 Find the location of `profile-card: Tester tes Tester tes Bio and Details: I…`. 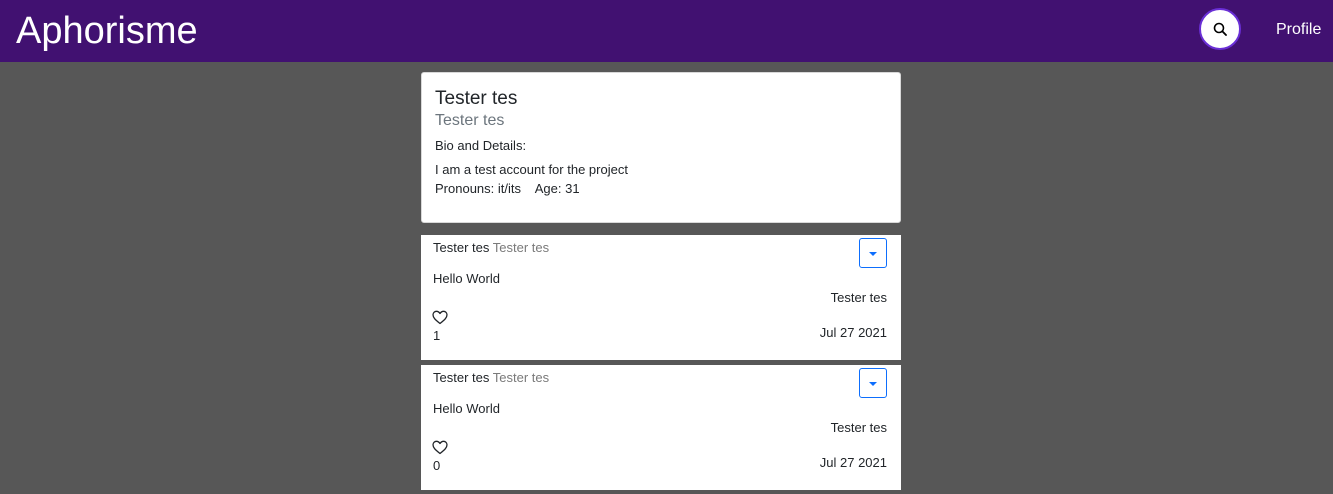

profile-card: Tester tes Tester tes Bio and Details: I… is located at coordinates (661, 147).